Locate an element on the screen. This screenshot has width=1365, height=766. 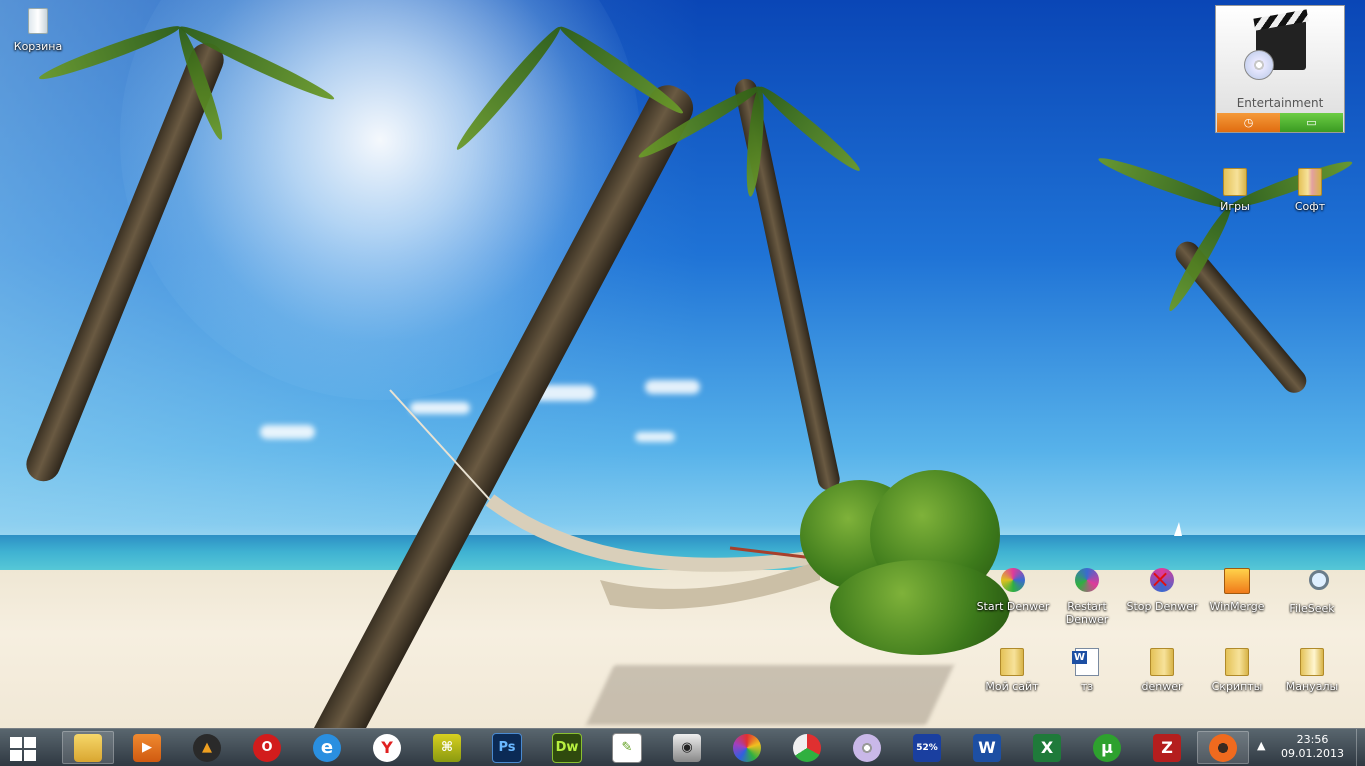
taskbar-picasa is located at coordinates (747, 747).